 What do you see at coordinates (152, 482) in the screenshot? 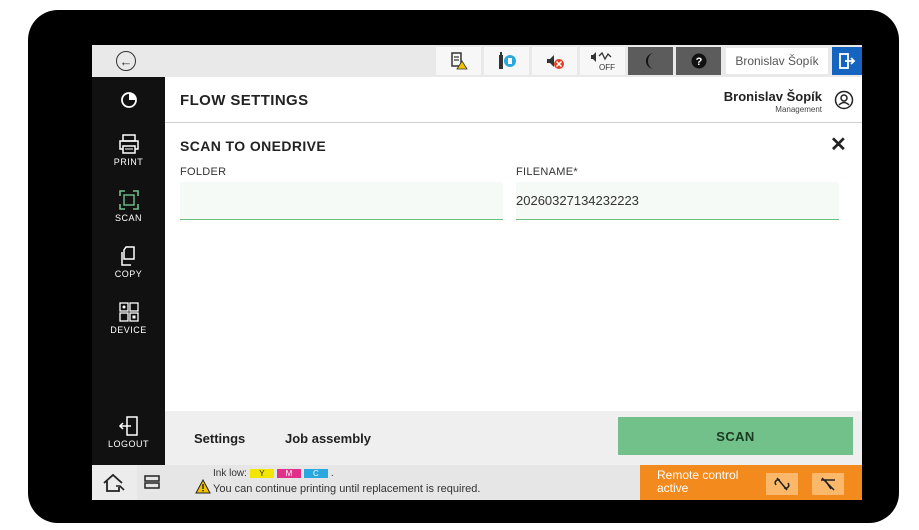
I see `job-list-icon` at bounding box center [152, 482].